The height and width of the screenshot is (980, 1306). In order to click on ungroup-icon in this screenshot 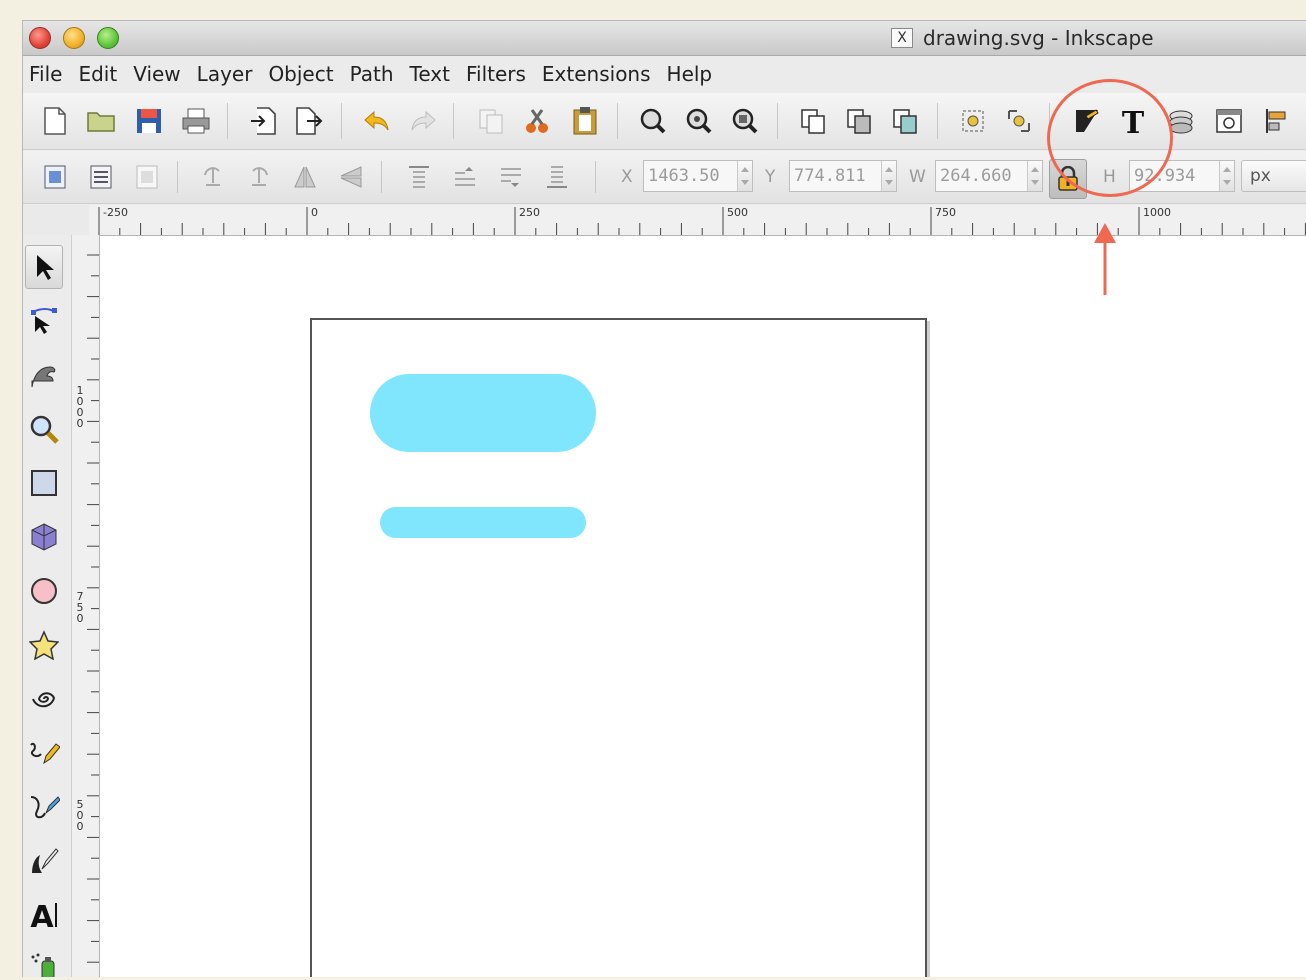, I will do `click(1019, 121)`.